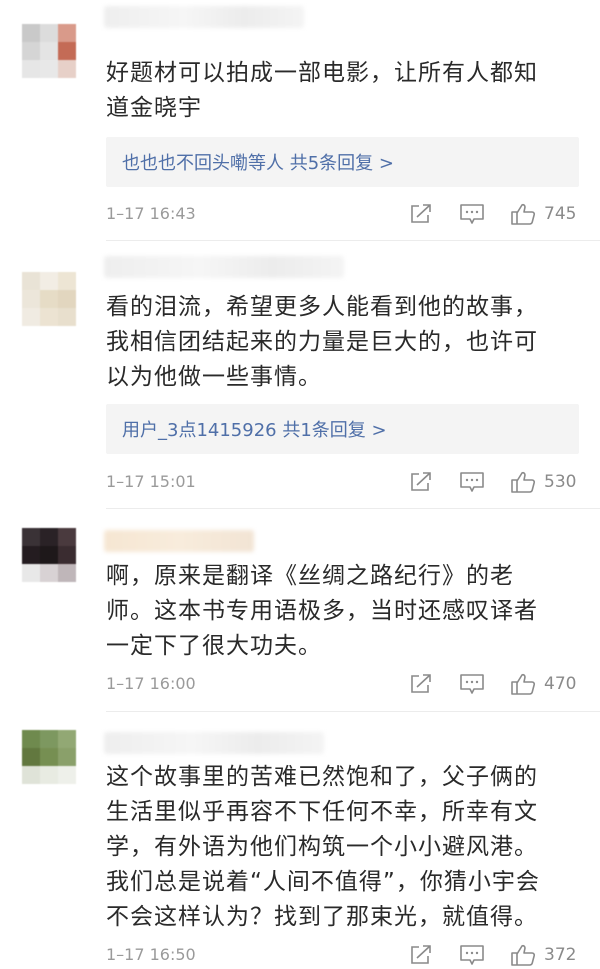  I want to click on timestamp: 1–17 15:01, so click(151, 481).